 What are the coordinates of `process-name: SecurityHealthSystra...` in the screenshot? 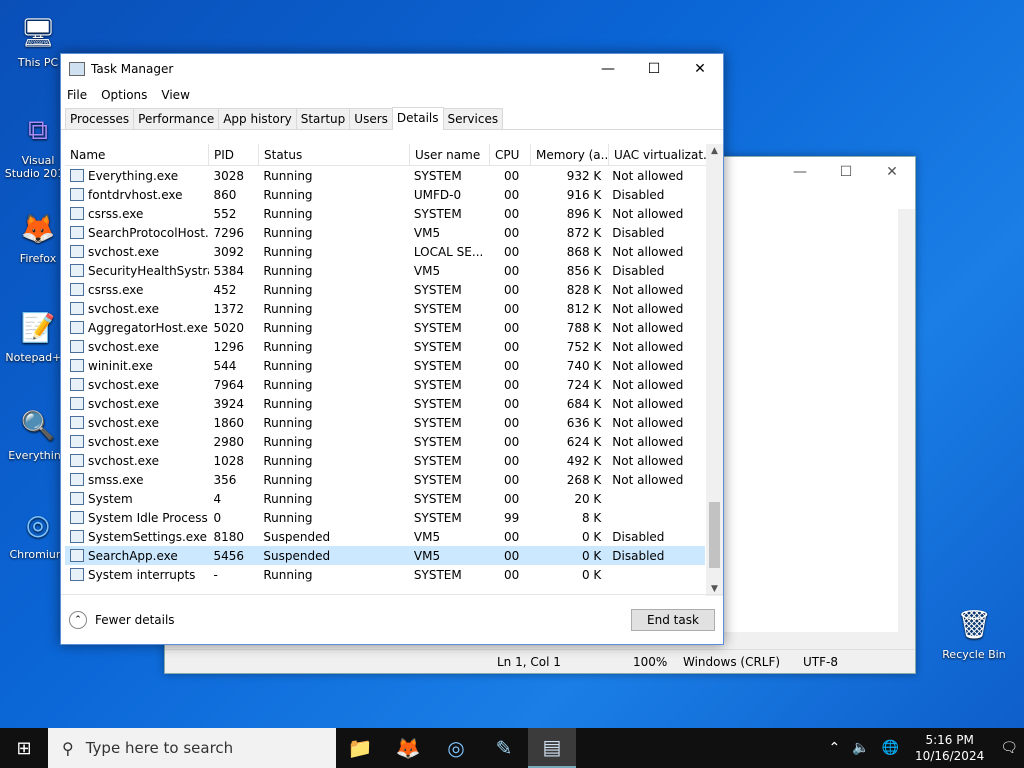 It's located at (148, 270).